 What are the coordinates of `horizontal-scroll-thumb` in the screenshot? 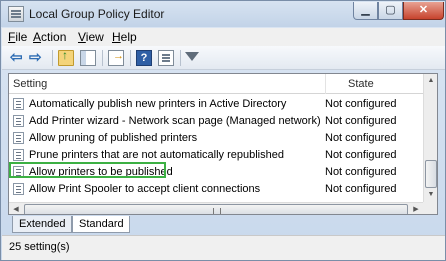 It's located at (216, 209).